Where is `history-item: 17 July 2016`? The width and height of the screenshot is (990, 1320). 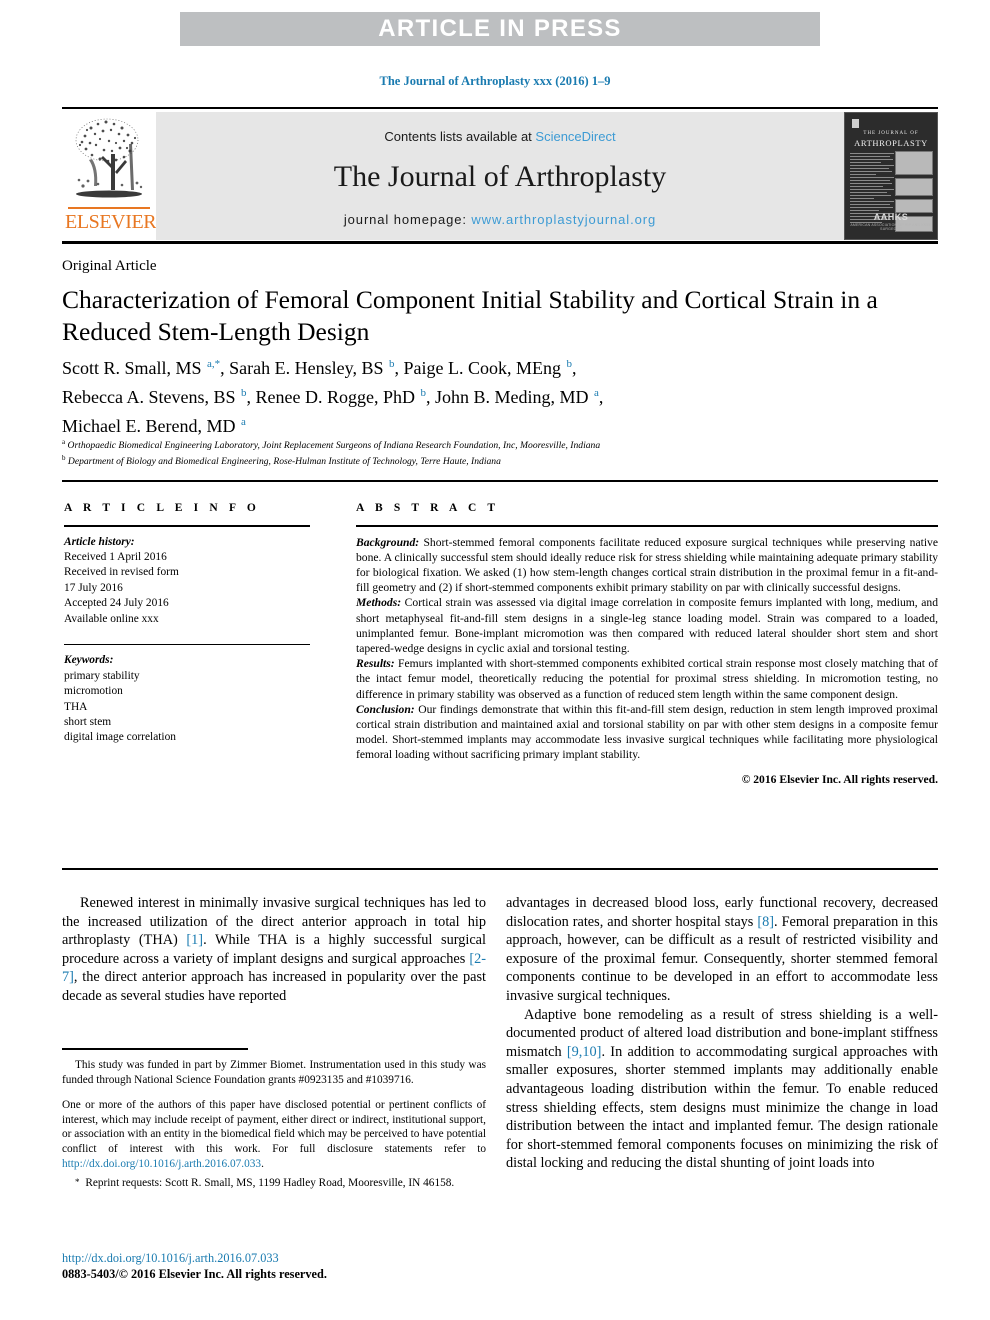 history-item: 17 July 2016 is located at coordinates (93, 587).